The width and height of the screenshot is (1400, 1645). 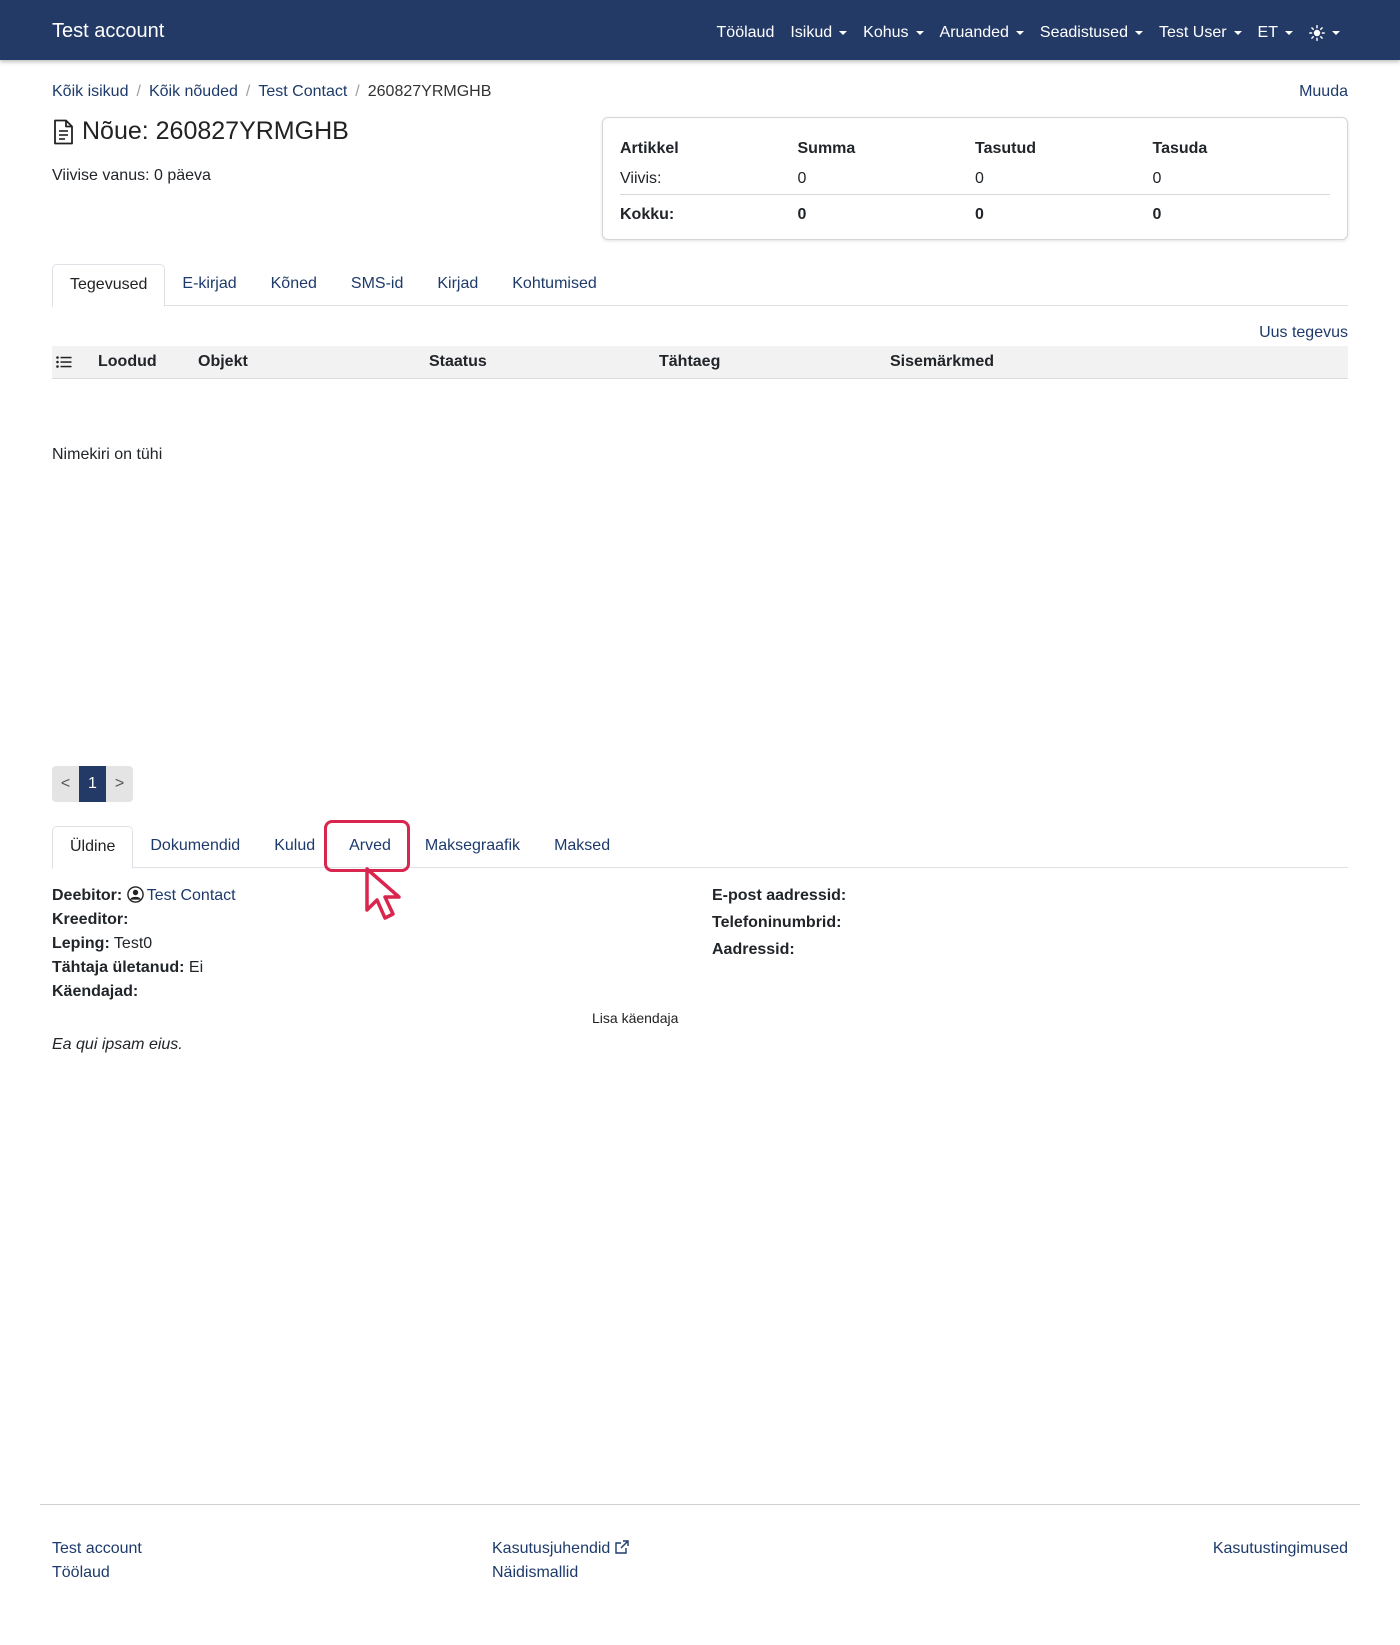 What do you see at coordinates (191, 895) in the screenshot?
I see `debtor-link: Test Contact` at bounding box center [191, 895].